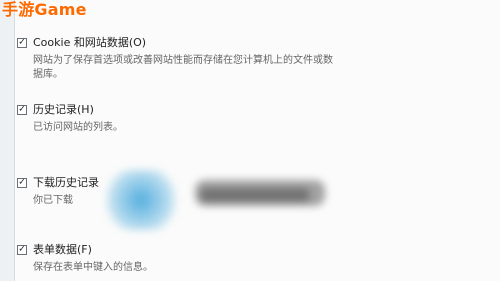 This screenshot has width=500, height=281. I want to click on option-row: ✓ 历史记录(H), so click(252, 110).